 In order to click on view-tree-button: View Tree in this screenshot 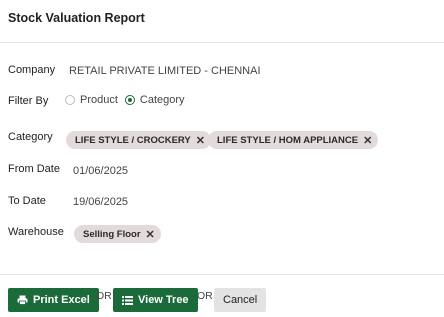, I will do `click(155, 300)`.